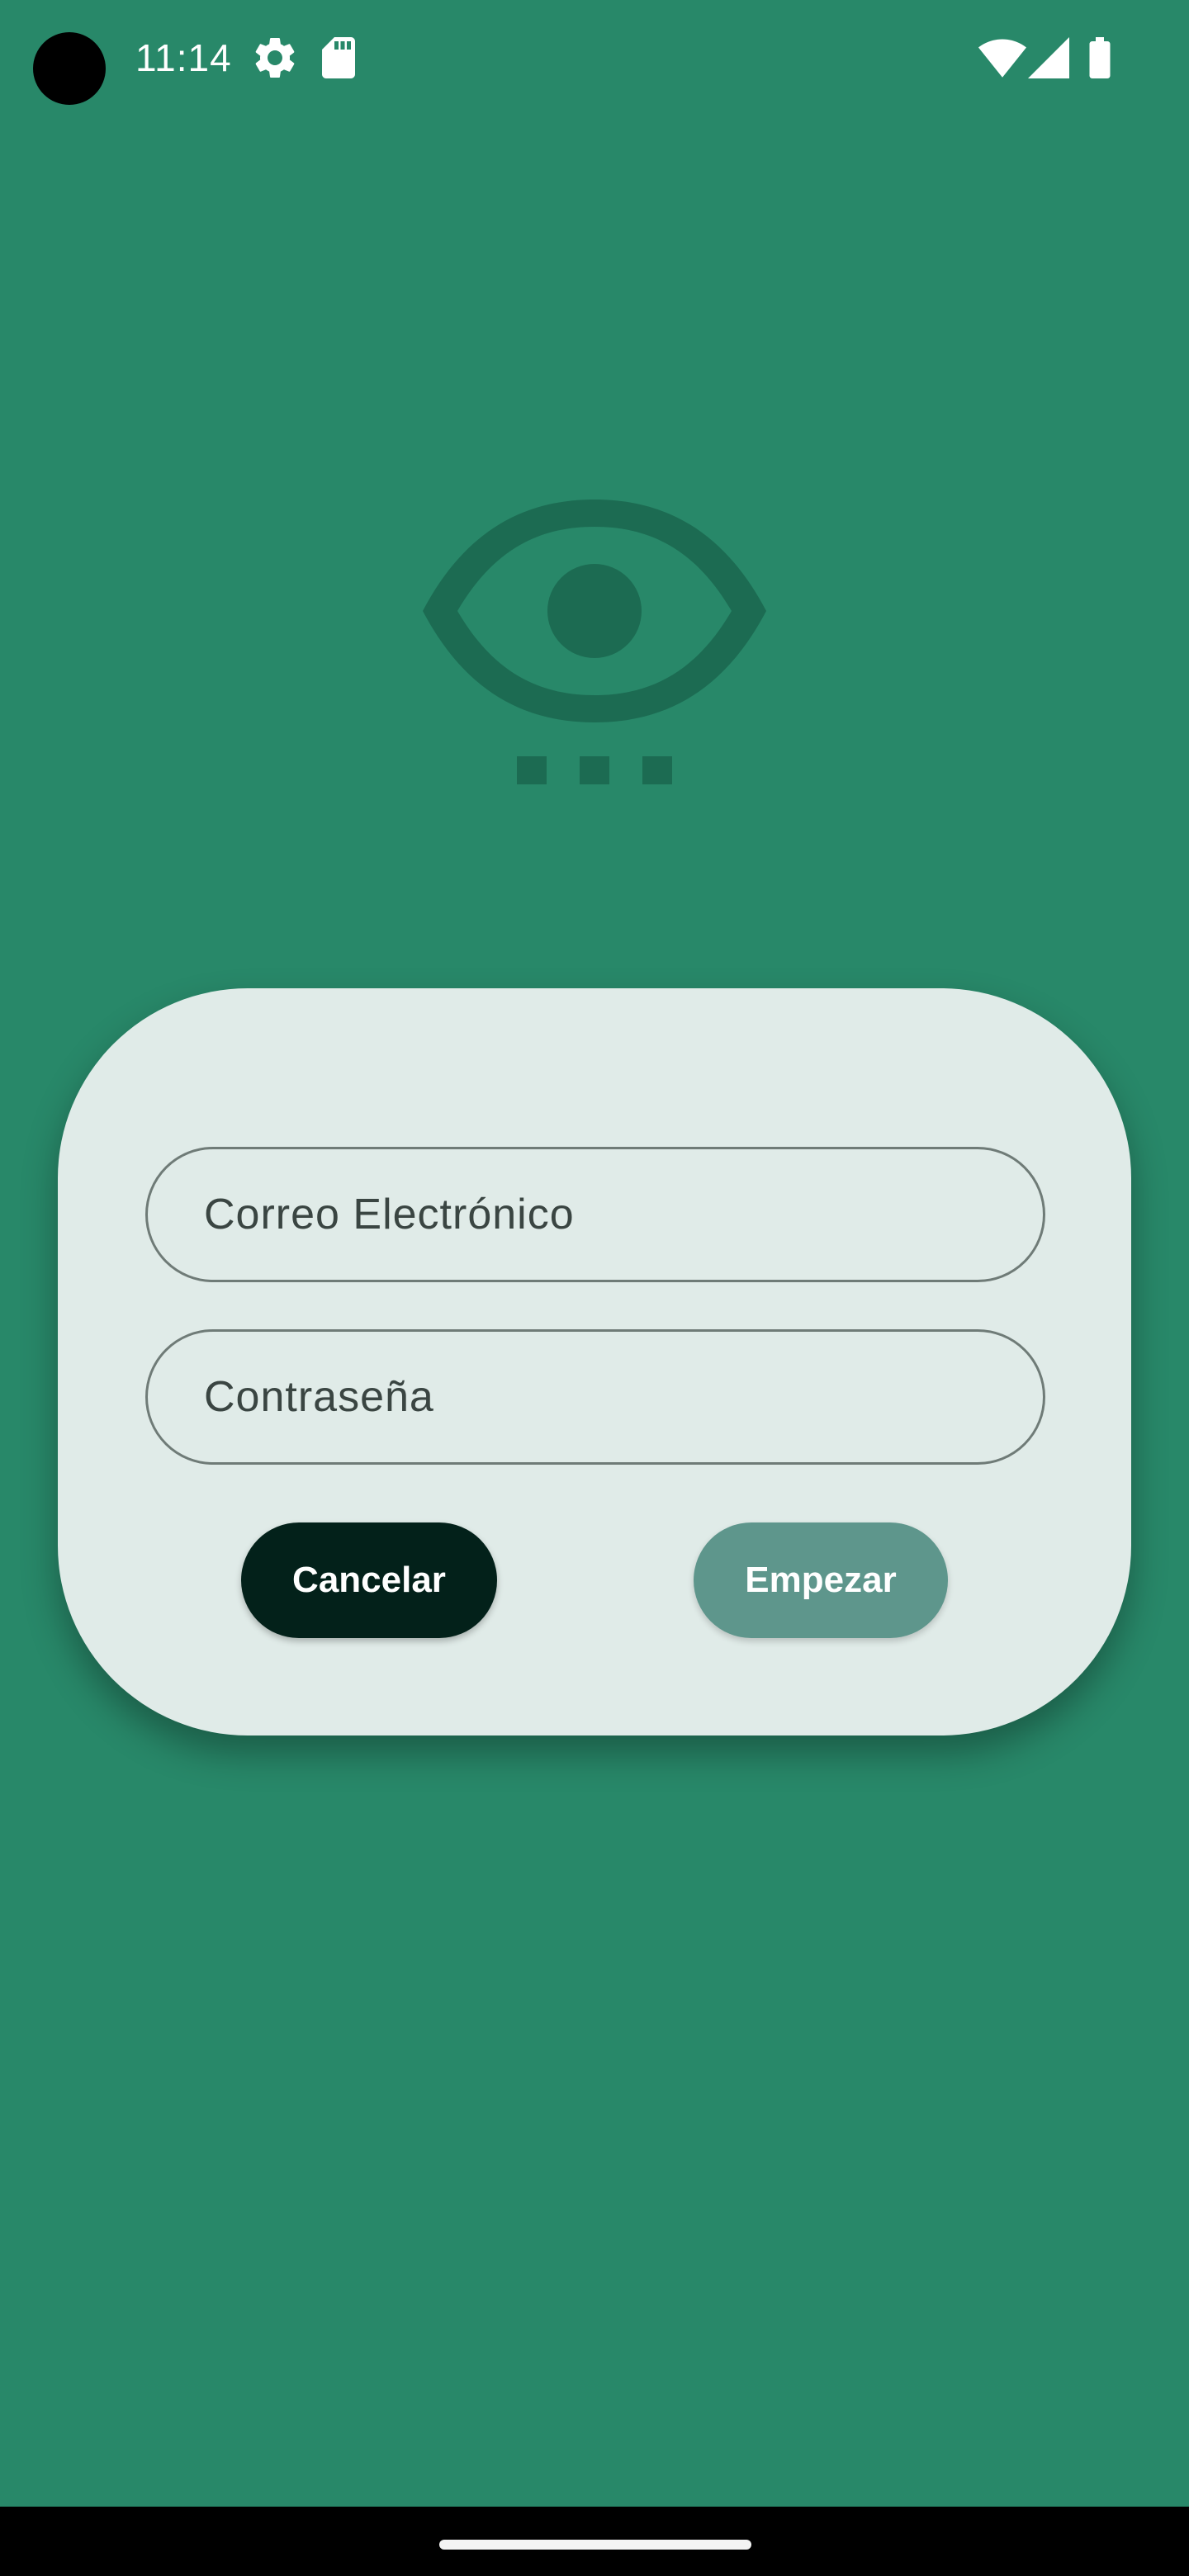 Image resolution: width=1189 pixels, height=2576 pixels. Describe the element at coordinates (183, 57) in the screenshot. I see `status-time: 11:14` at that location.